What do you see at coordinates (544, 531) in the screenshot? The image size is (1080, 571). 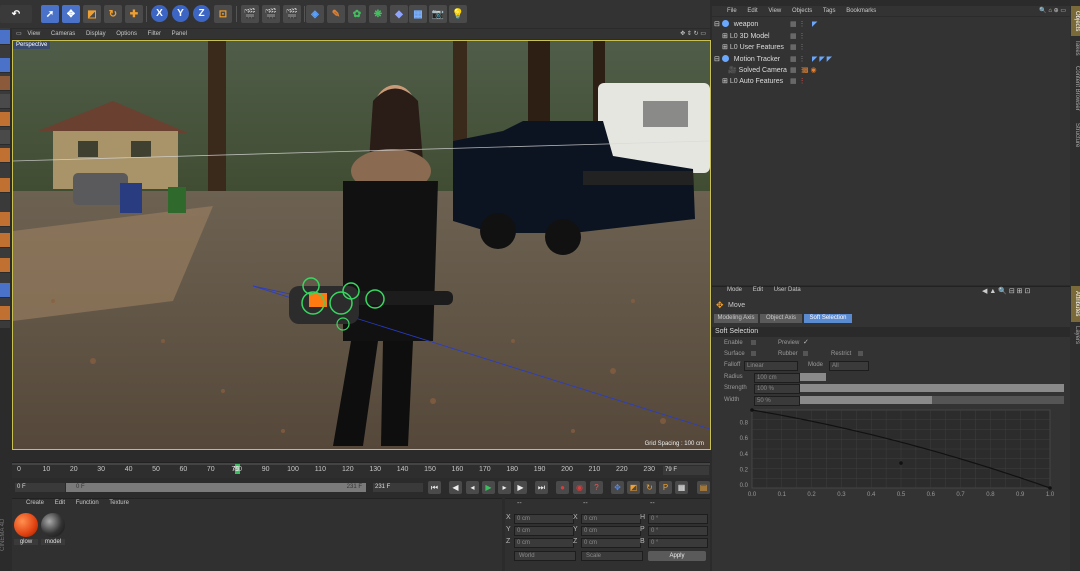 I see `position-y-field: 0 cm` at bounding box center [544, 531].